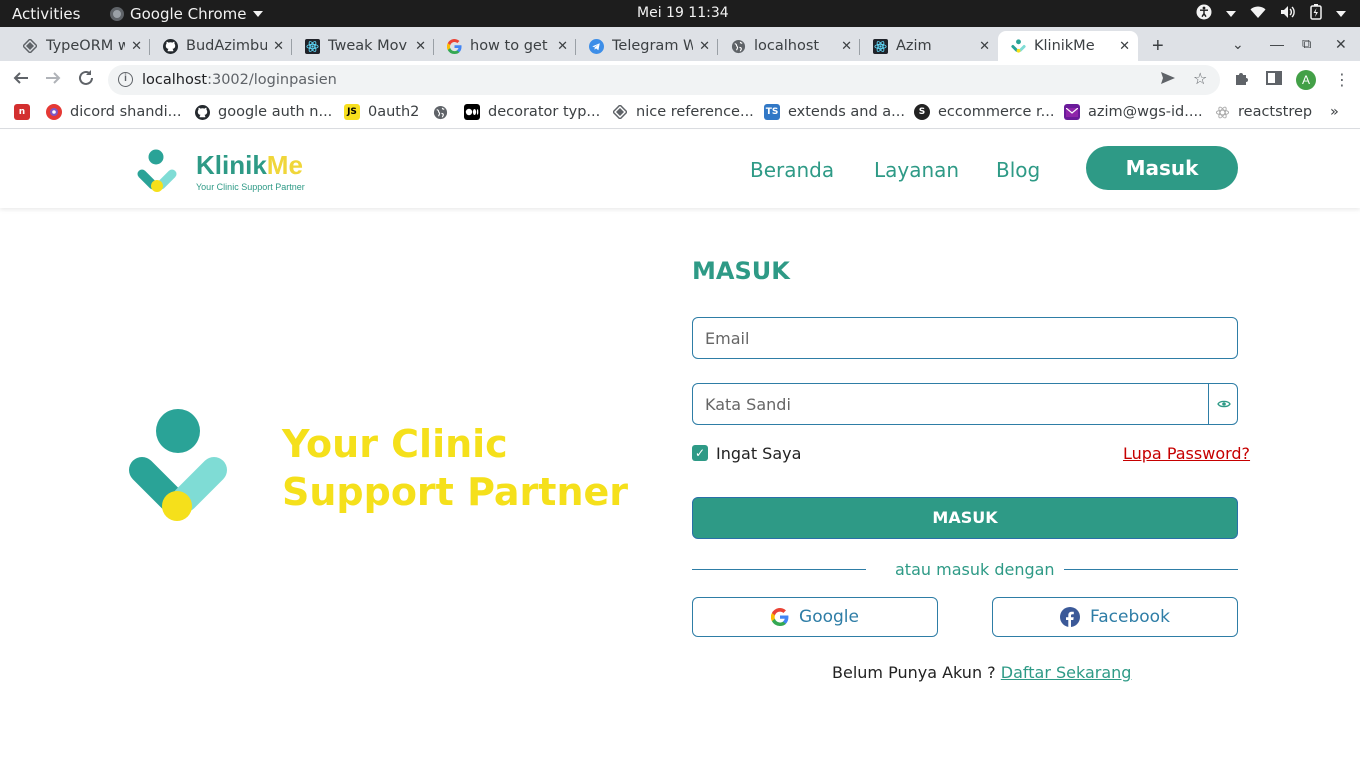 This screenshot has width=1360, height=768. What do you see at coordinates (284, 165) in the screenshot?
I see `brand-name-accent: Me` at bounding box center [284, 165].